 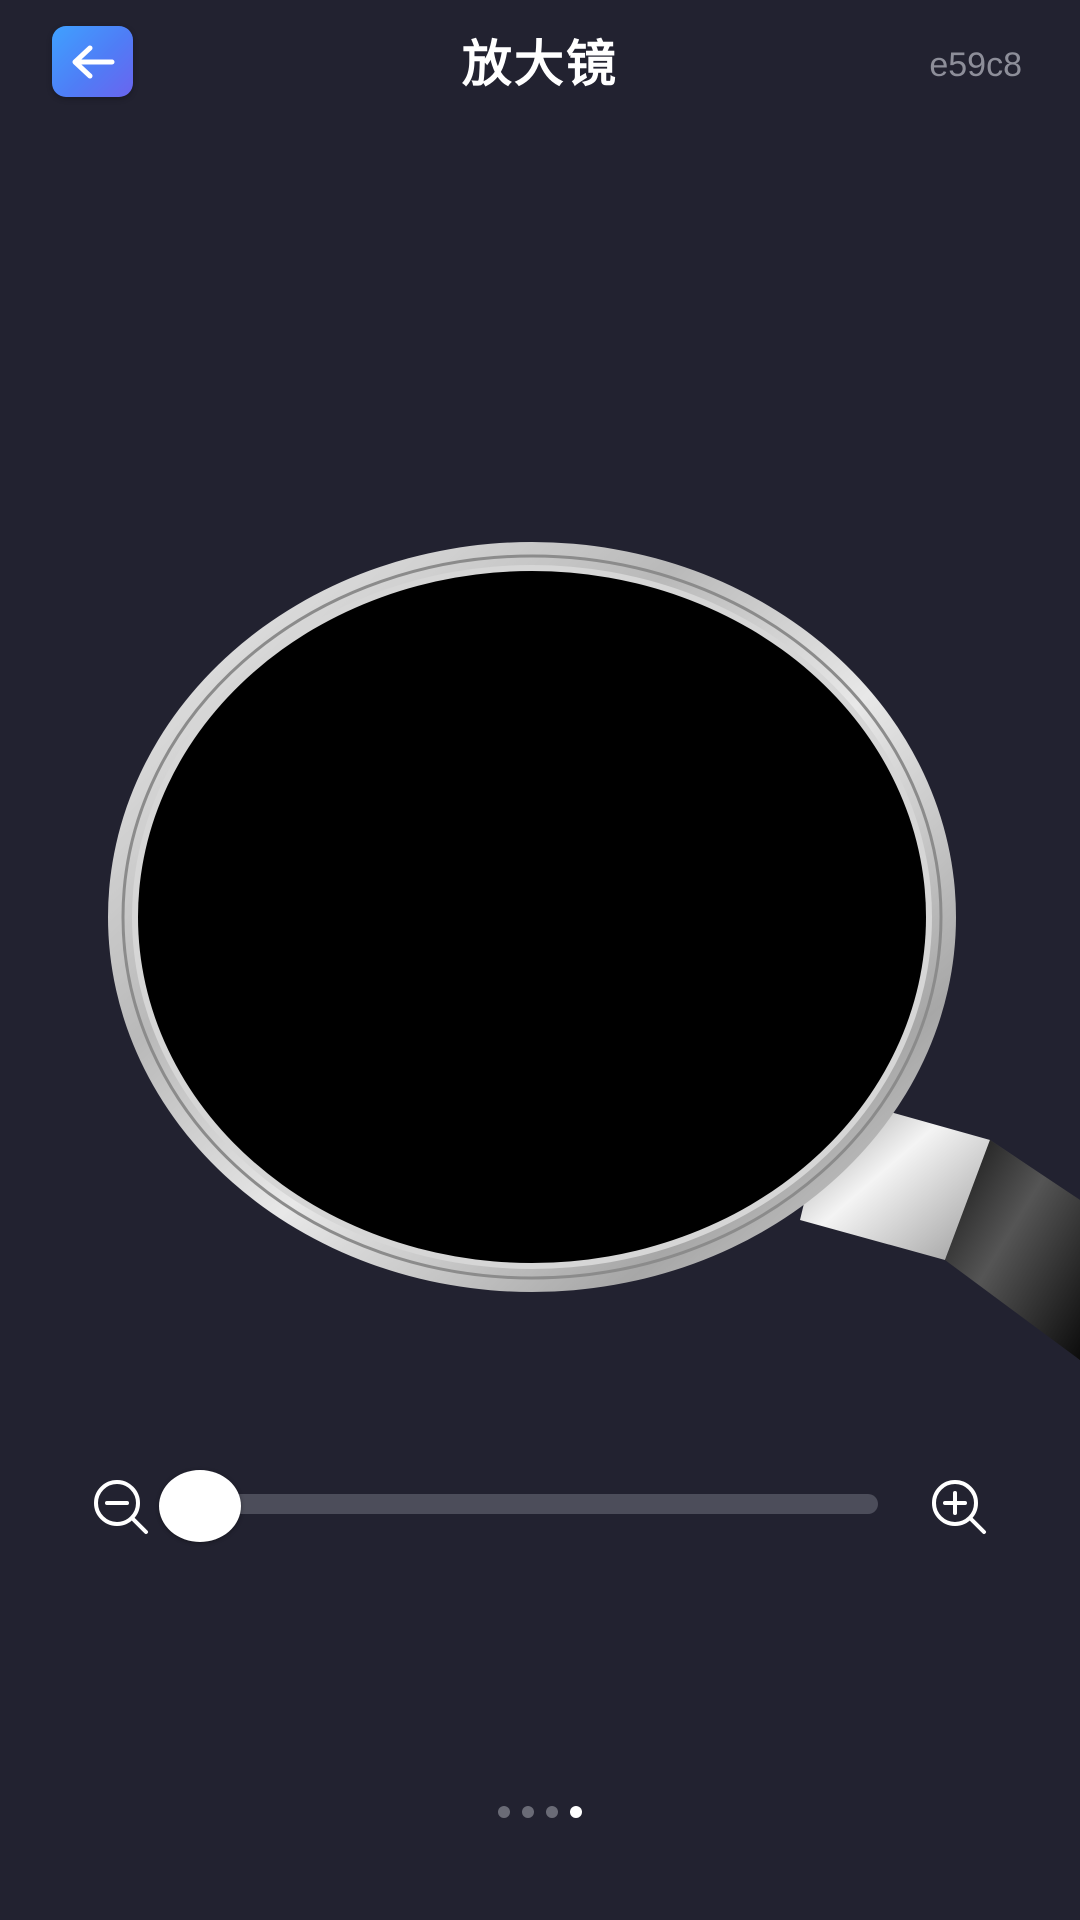 I want to click on page-title: 放大镜, so click(x=540, y=64).